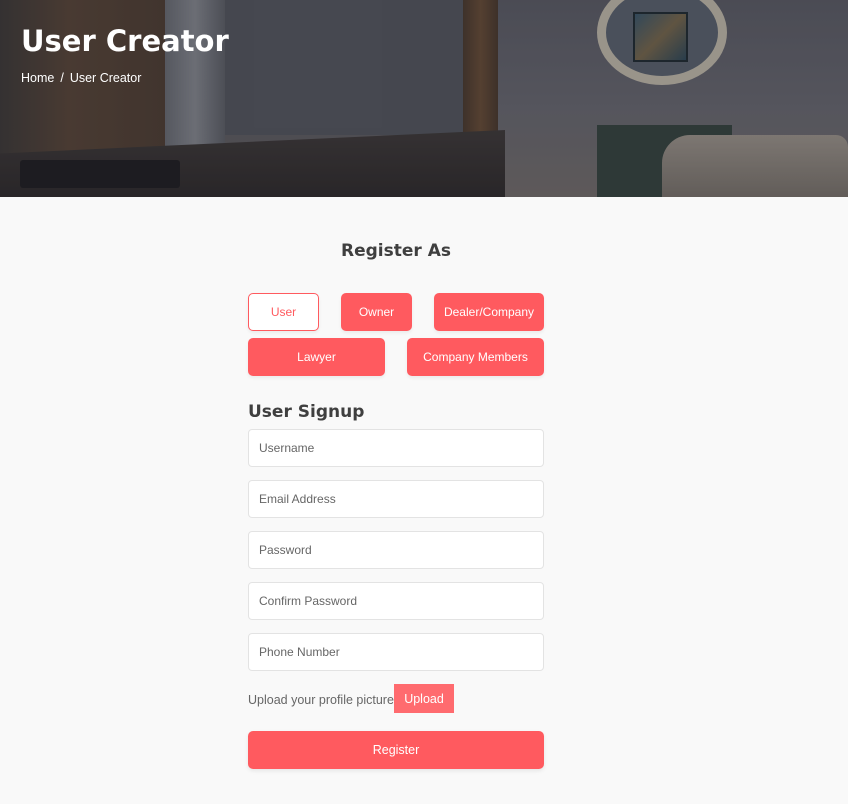  Describe the element at coordinates (396, 601) in the screenshot. I see `confirm-password-field` at that location.